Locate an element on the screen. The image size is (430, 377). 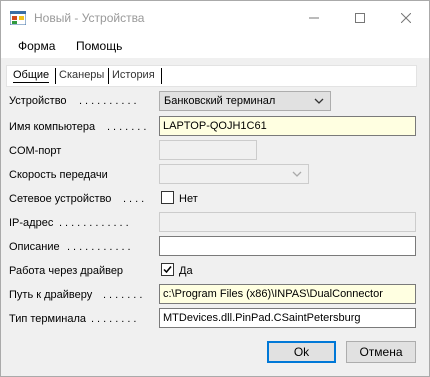
window-title: Новый - Устройства is located at coordinates (89, 18).